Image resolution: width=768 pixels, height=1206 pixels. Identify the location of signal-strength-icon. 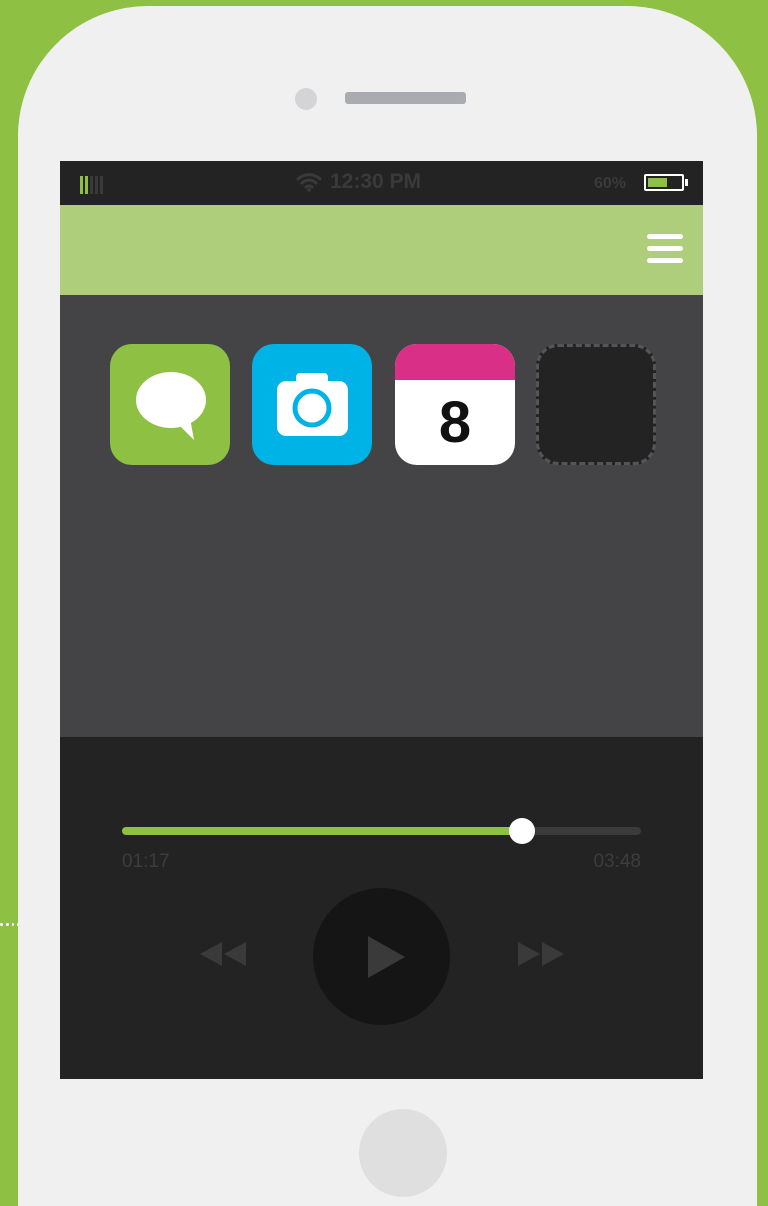
(91, 185).